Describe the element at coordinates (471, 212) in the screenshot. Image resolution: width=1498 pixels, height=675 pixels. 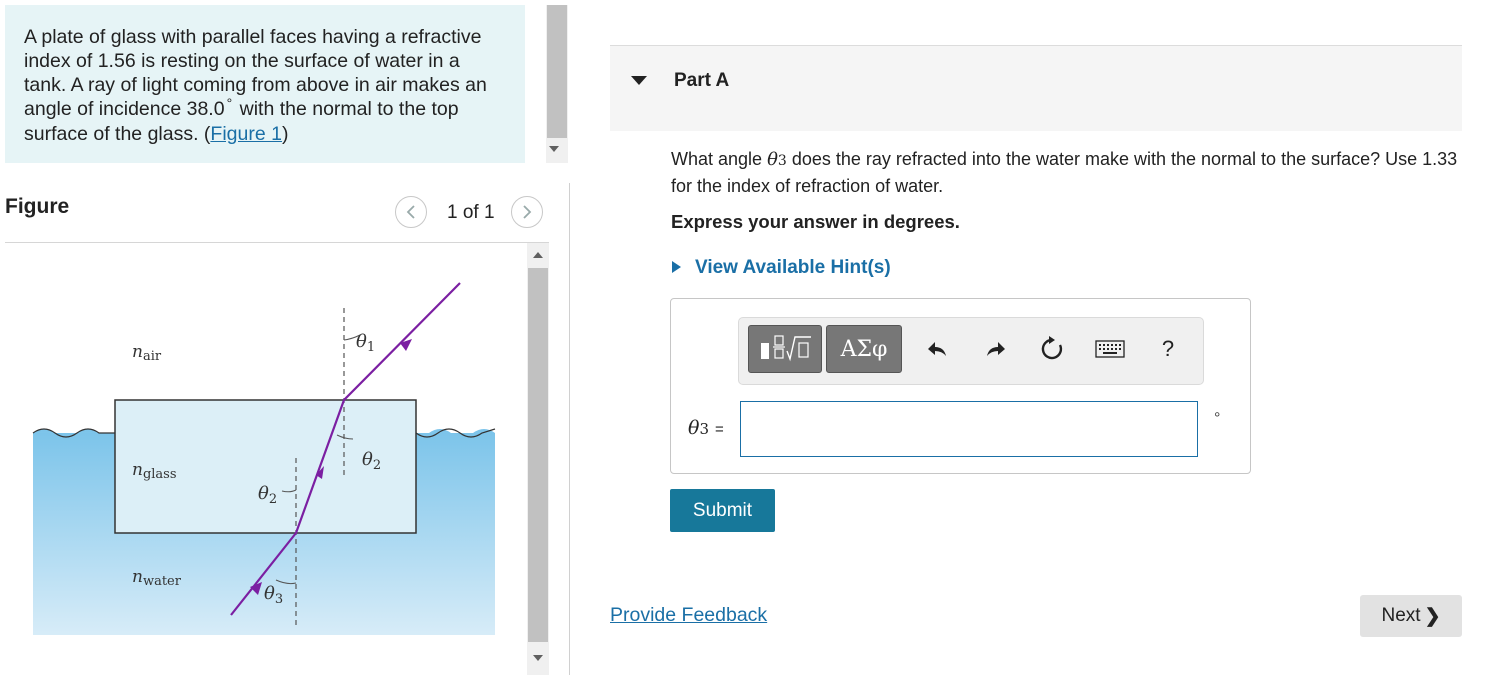
I see `figure-counter: 1 of 1` at that location.